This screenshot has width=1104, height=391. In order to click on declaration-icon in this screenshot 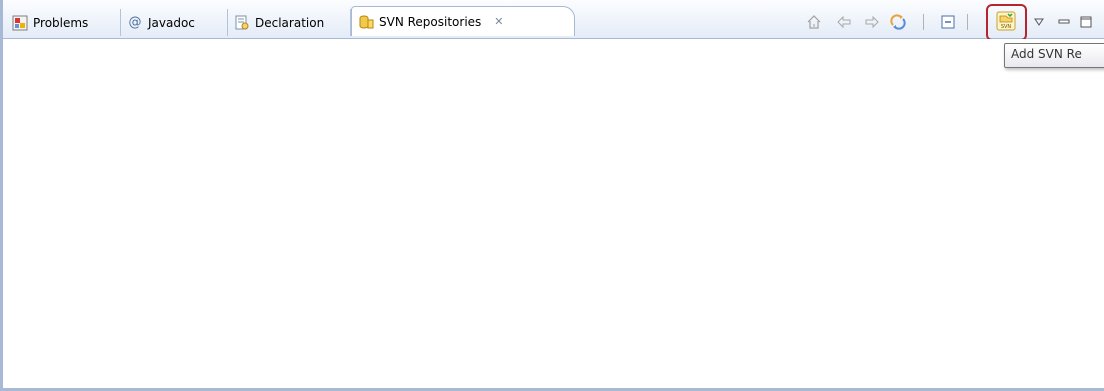, I will do `click(242, 22)`.